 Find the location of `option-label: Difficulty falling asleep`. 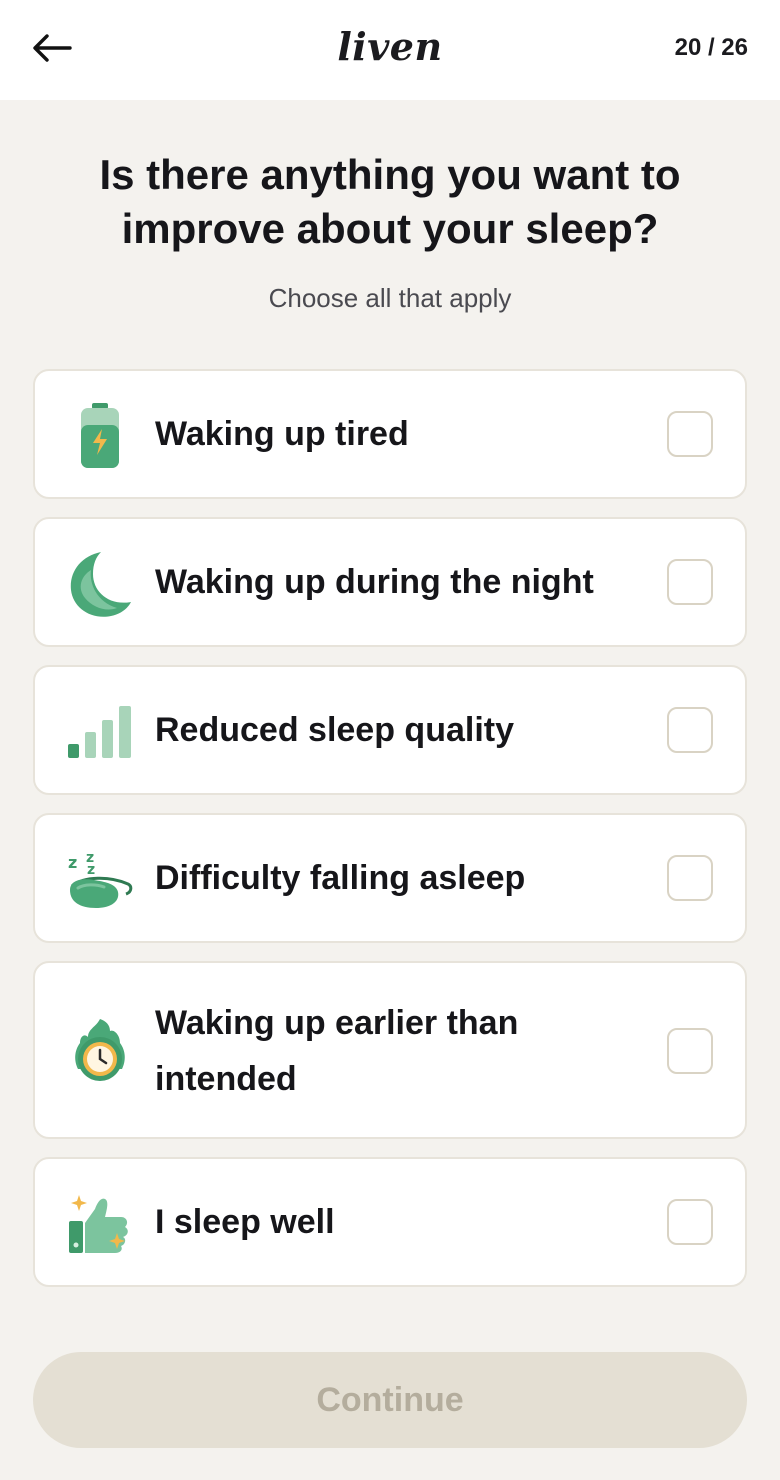

option-label: Difficulty falling asleep is located at coordinates (340, 878).